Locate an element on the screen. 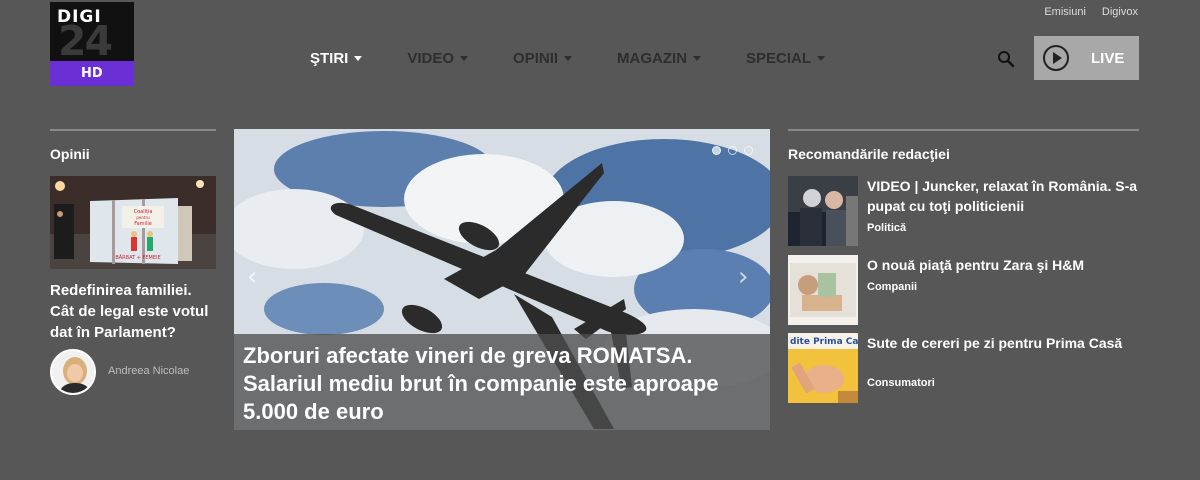  toplink-digivox: Digivox is located at coordinates (1120, 12).